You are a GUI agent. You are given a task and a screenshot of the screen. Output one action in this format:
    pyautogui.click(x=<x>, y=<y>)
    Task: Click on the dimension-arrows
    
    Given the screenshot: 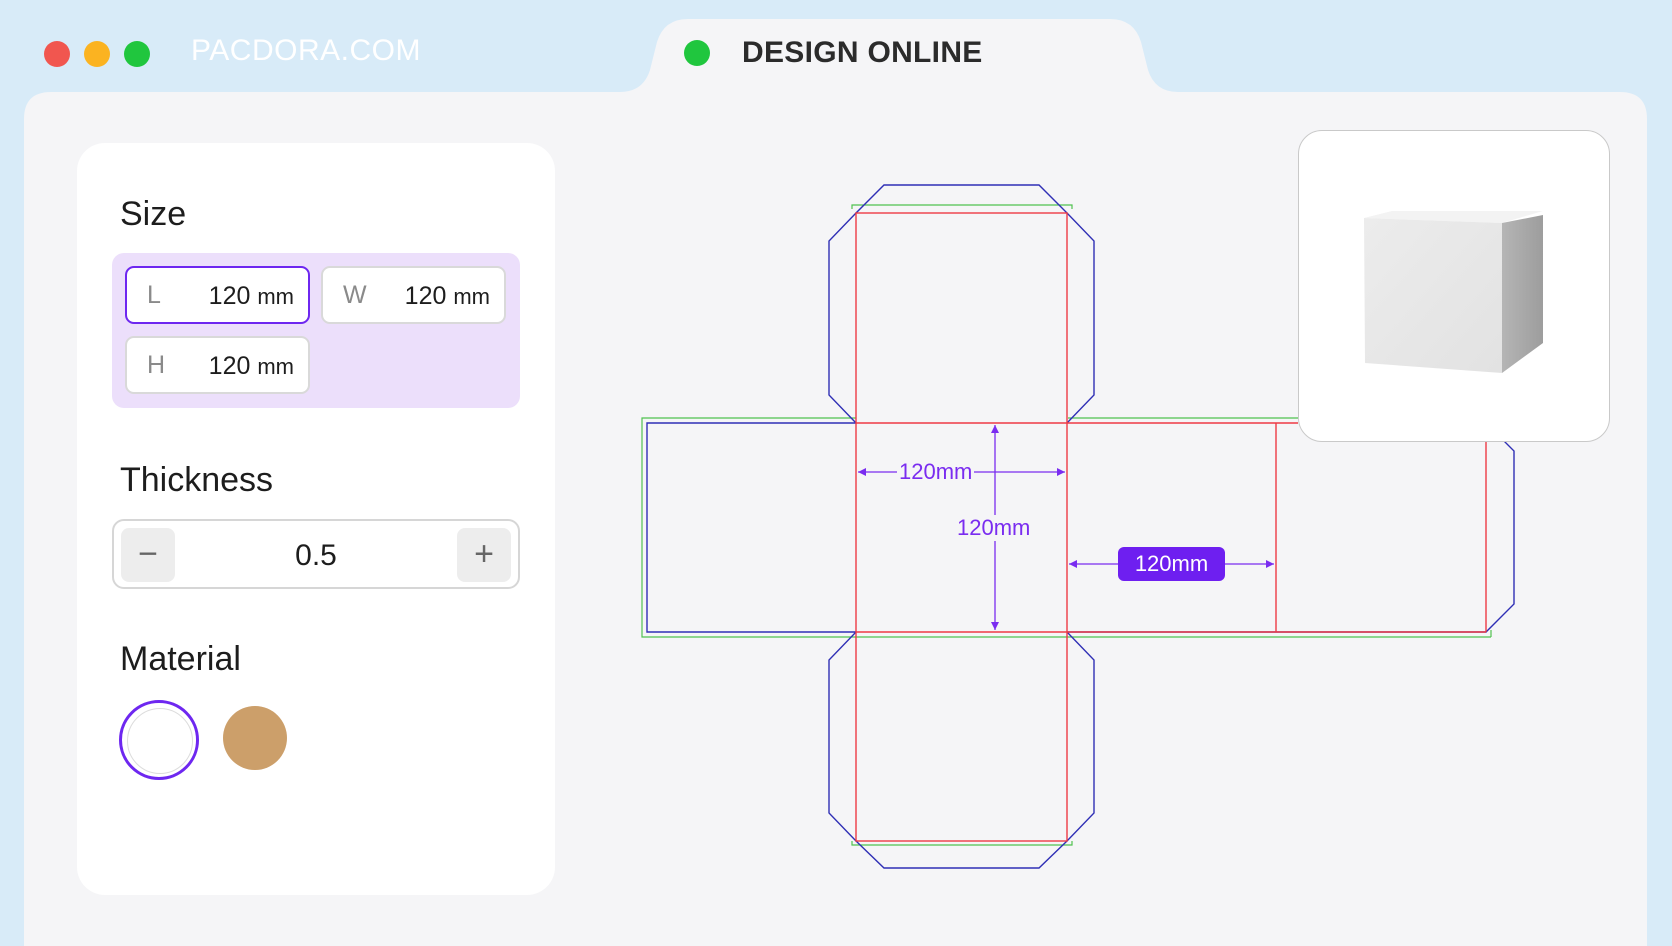 What is the action you would take?
    pyautogui.click(x=1066, y=527)
    